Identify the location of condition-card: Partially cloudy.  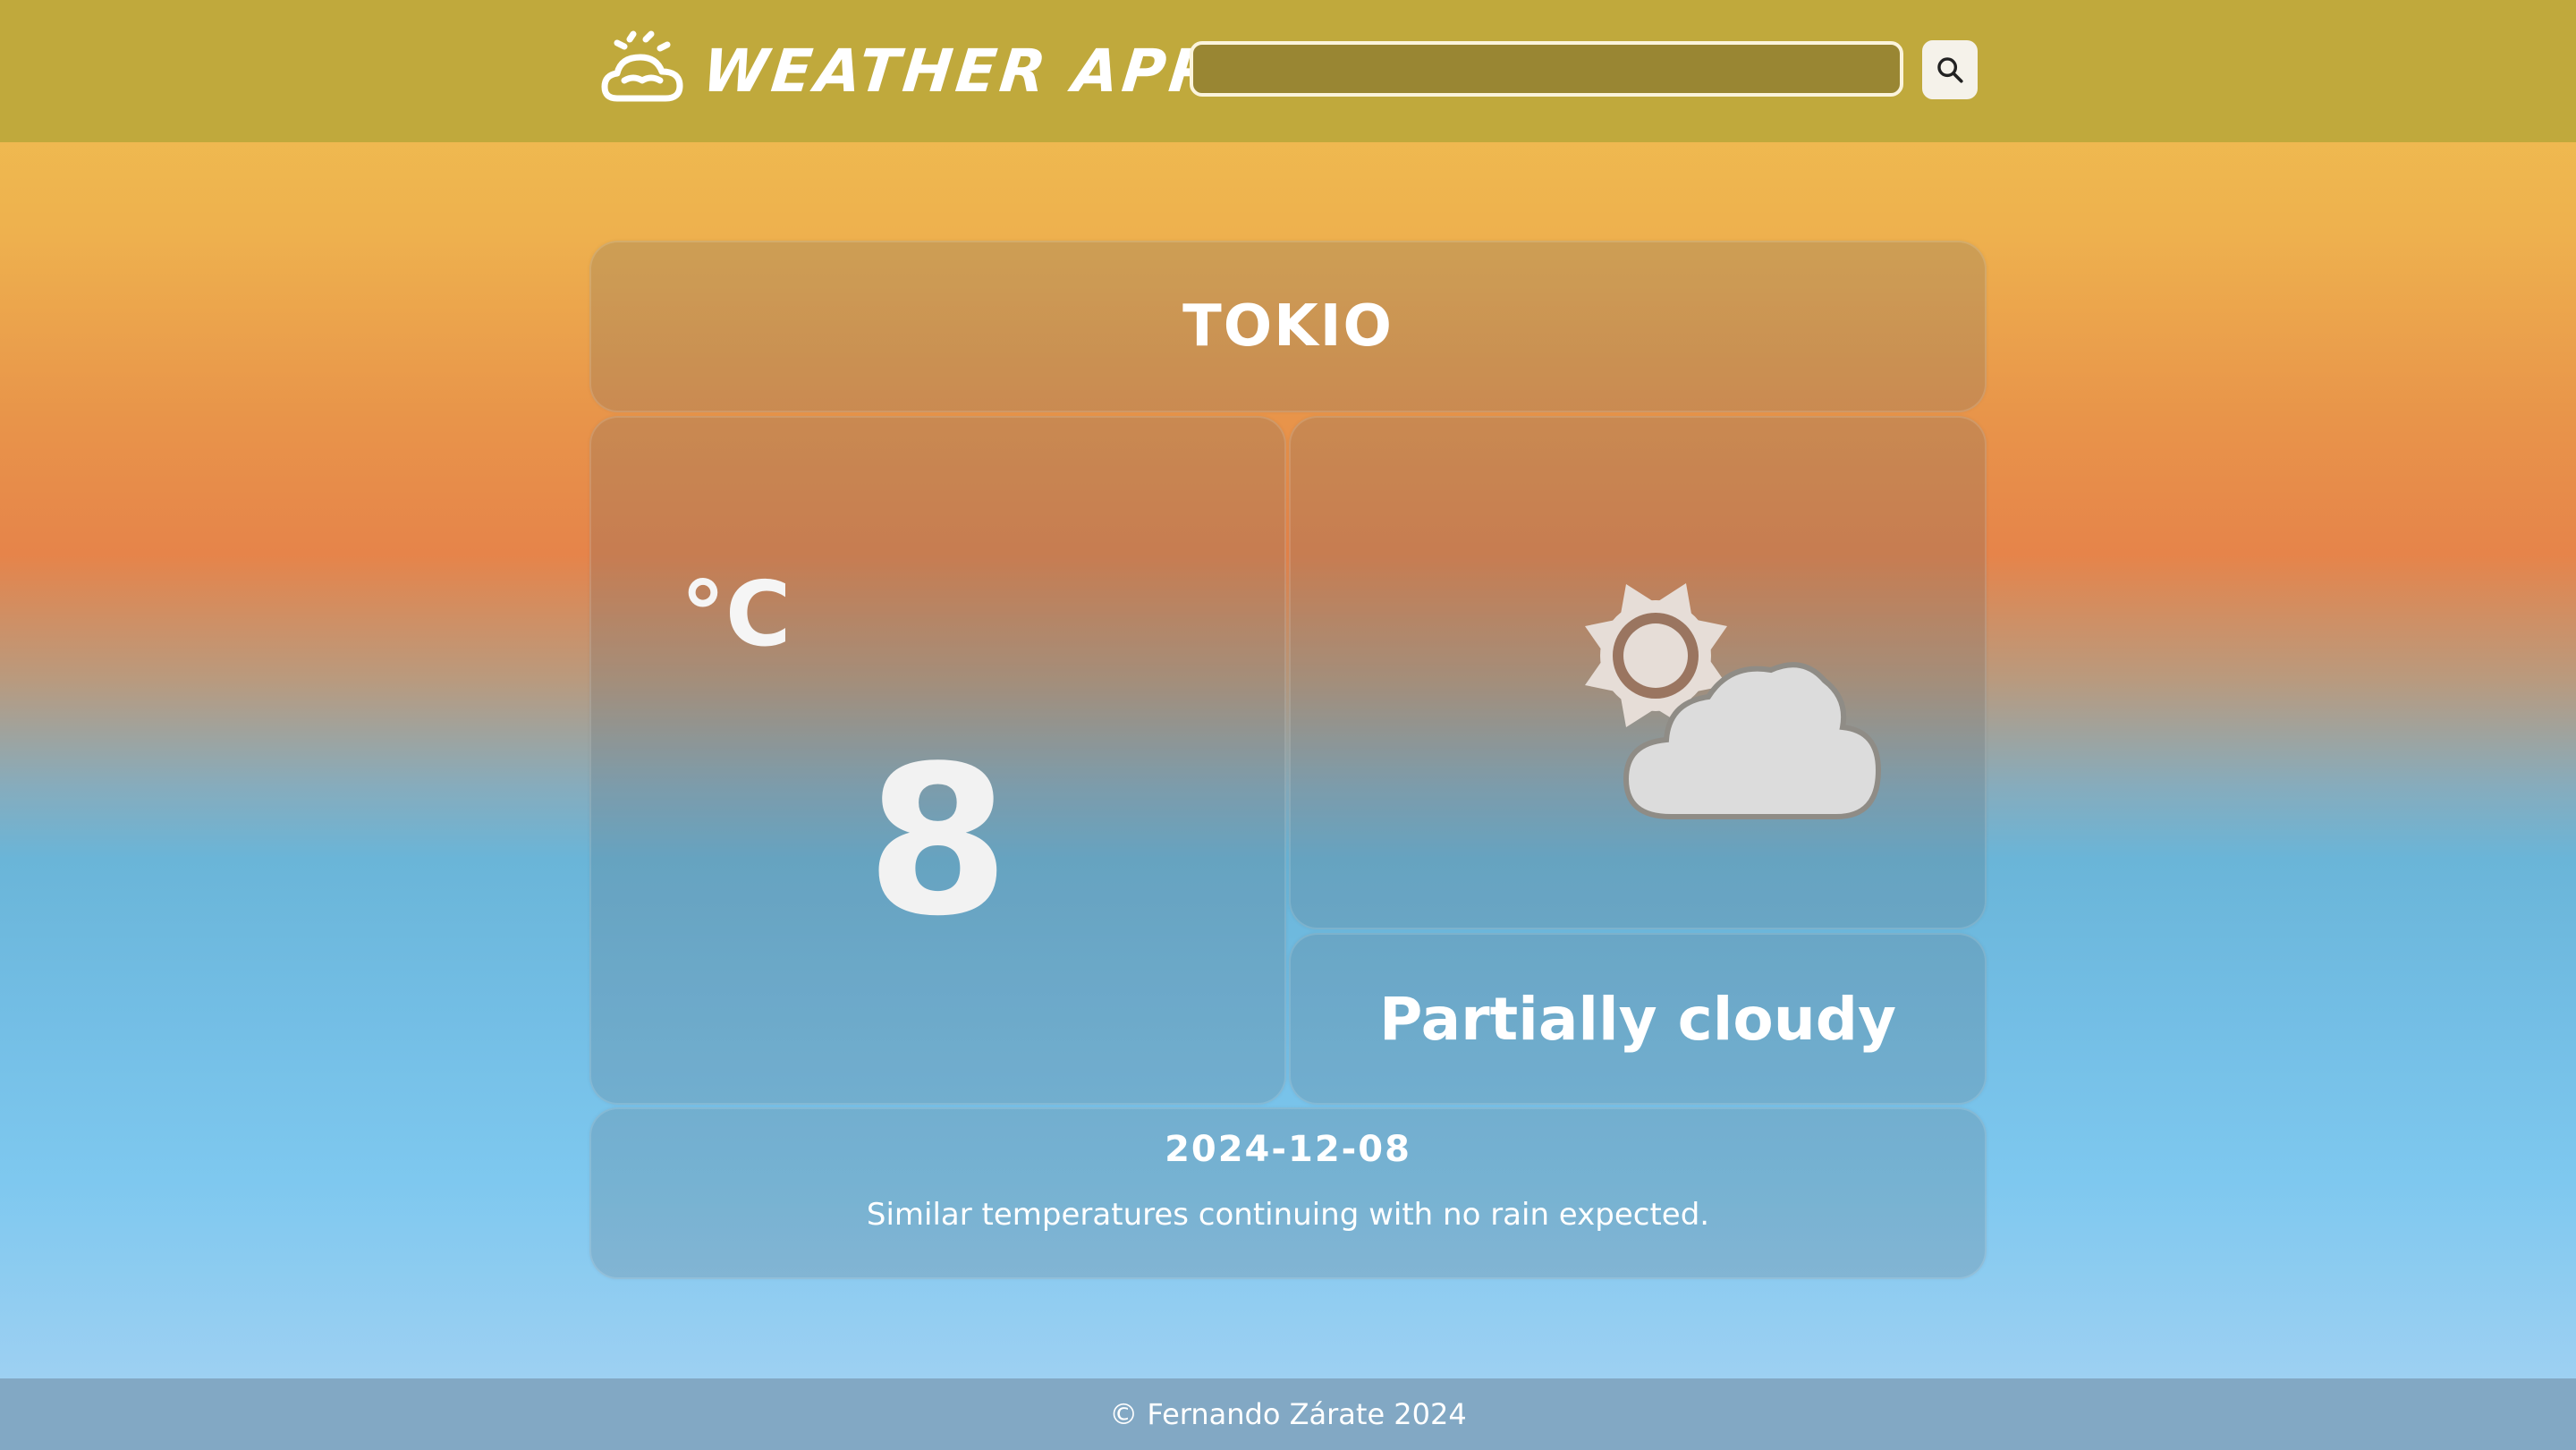
(1638, 1019).